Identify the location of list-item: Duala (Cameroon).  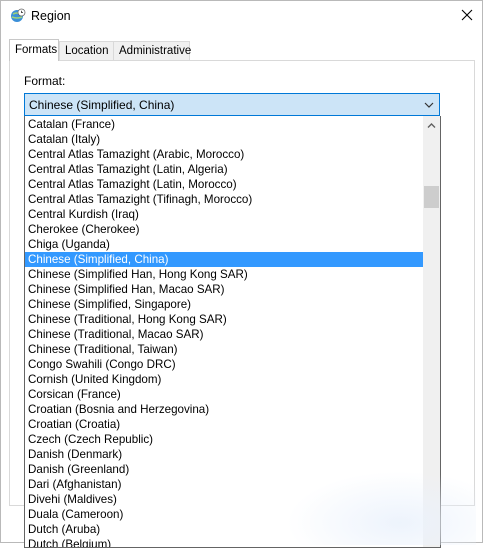
(224, 514).